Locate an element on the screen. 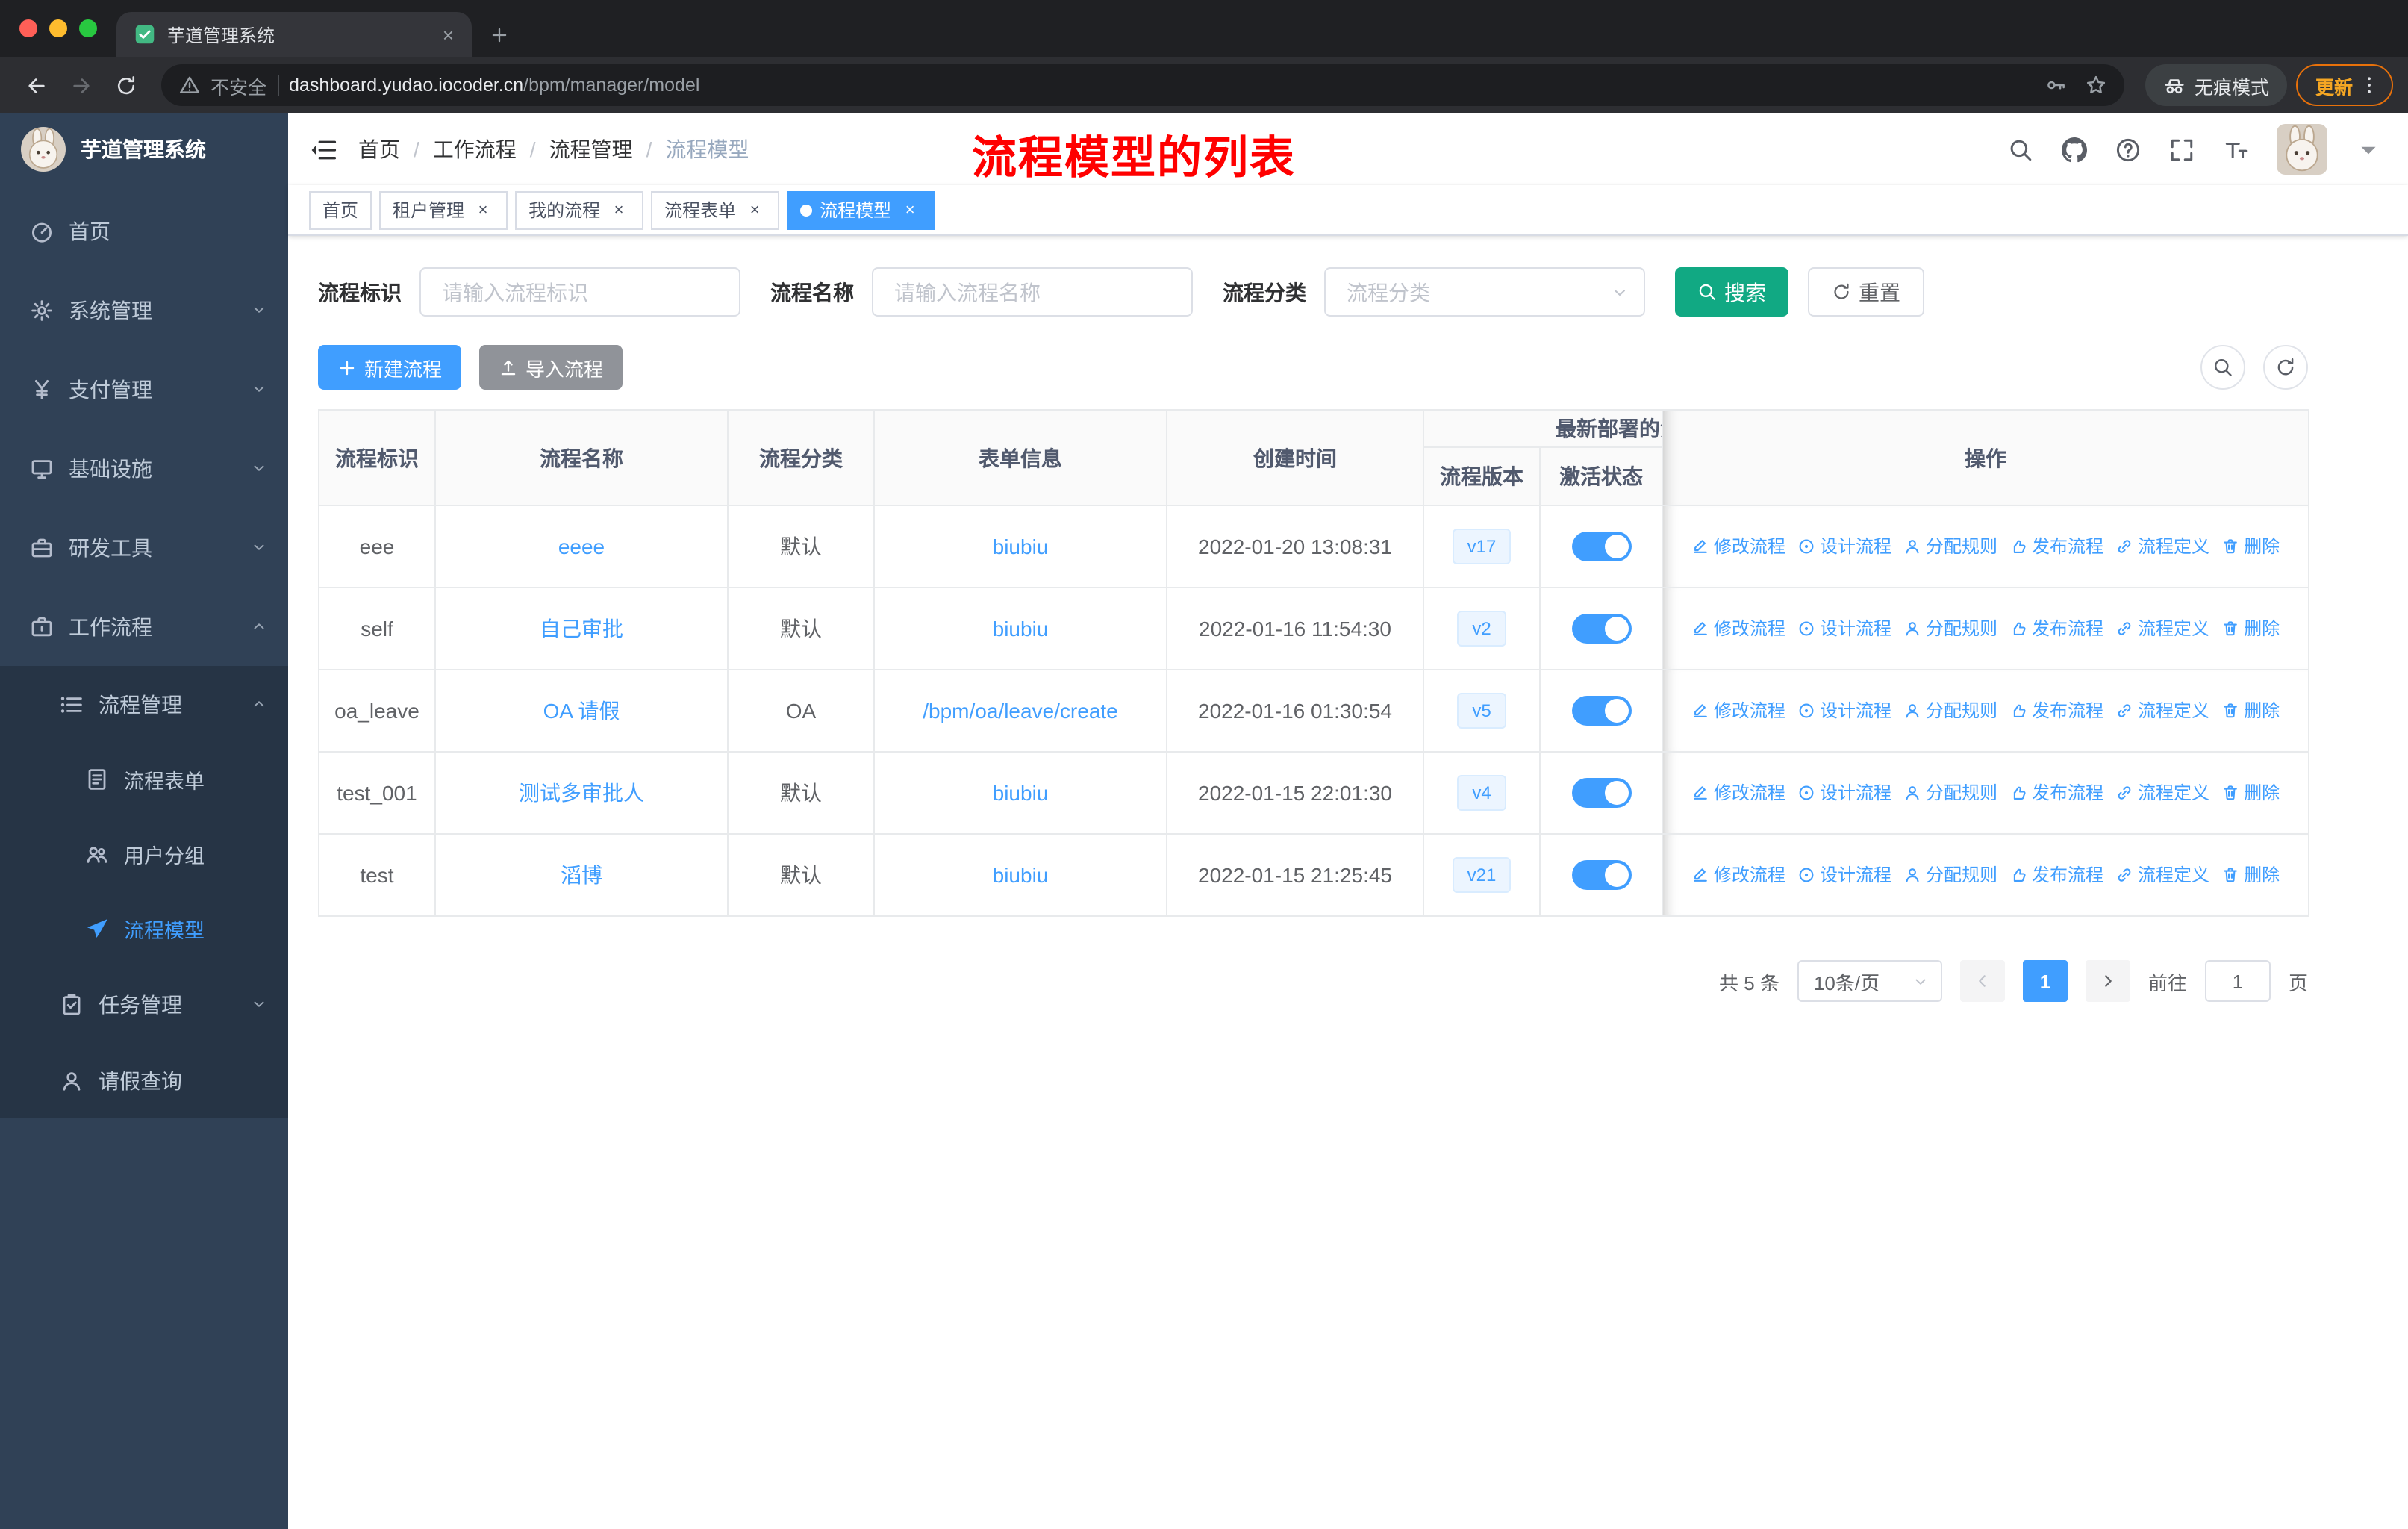 The image size is (2408, 1529). window-zoom-button is located at coordinates (88, 28).